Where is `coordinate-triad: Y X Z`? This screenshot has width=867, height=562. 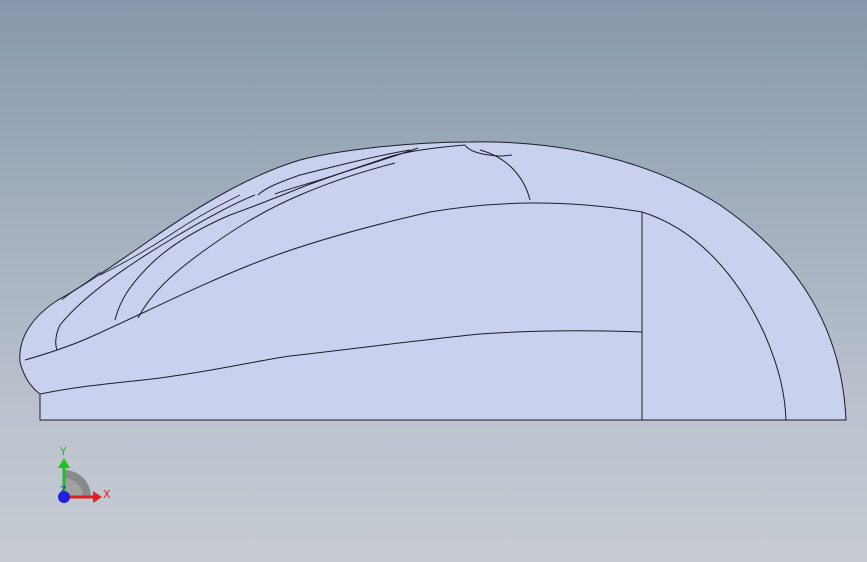
coordinate-triad: Y X Z is located at coordinates (84, 474).